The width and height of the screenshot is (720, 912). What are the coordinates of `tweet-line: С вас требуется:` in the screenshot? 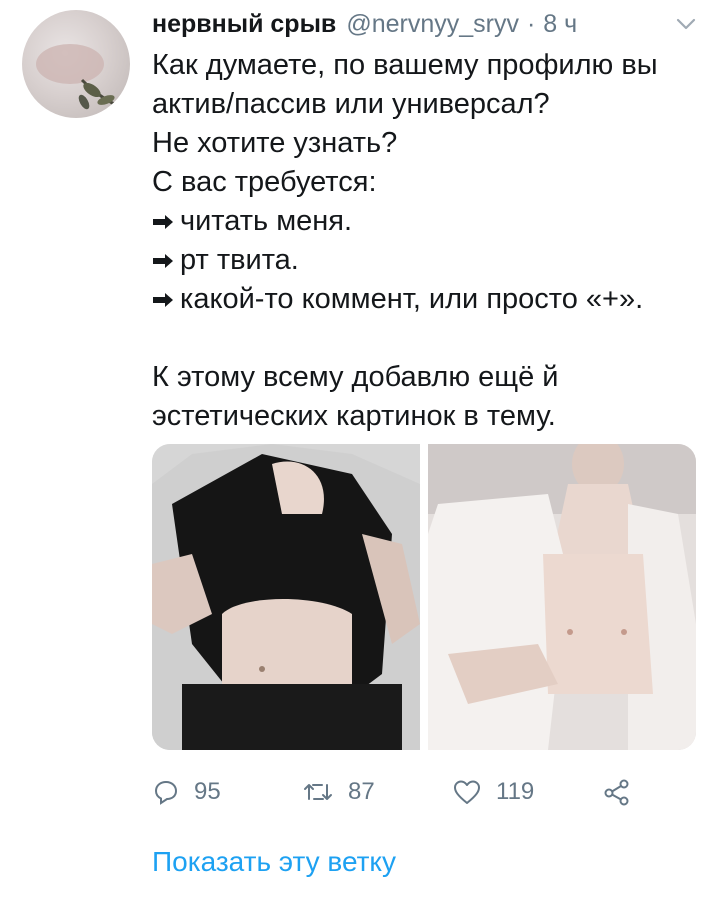 It's located at (264, 182).